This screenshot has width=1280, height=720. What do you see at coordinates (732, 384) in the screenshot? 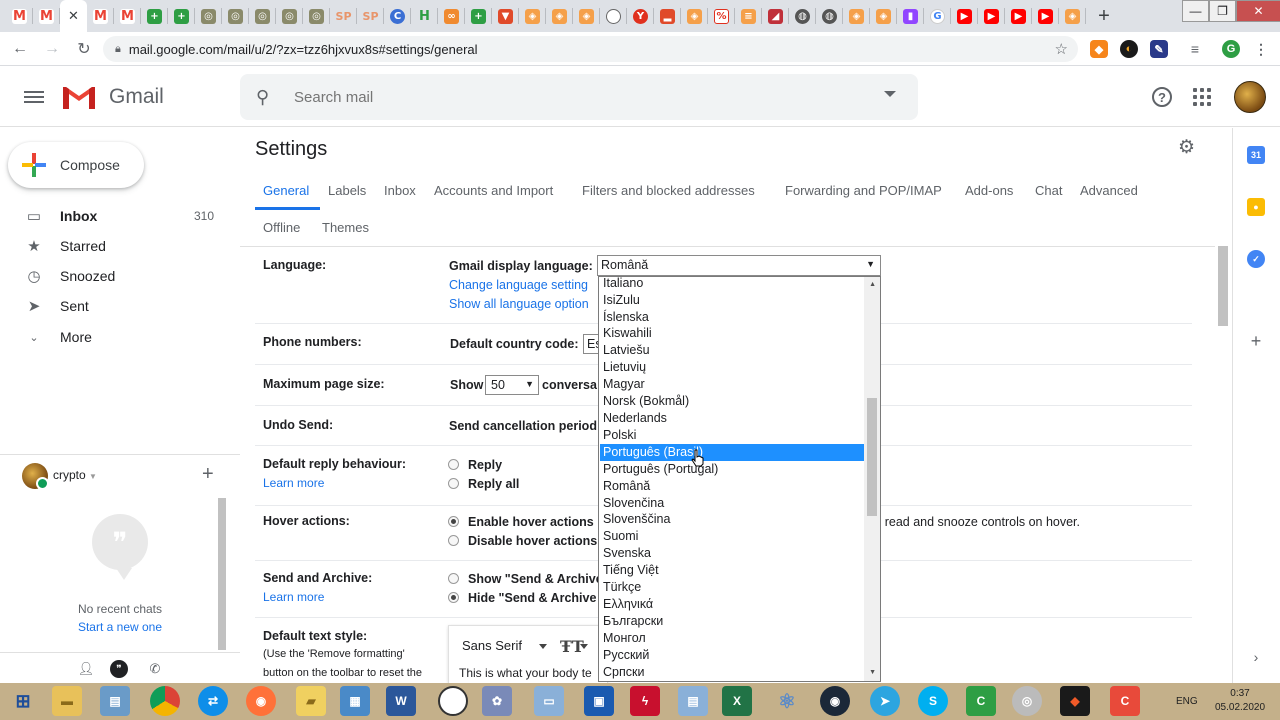
I see `language-option: Magyar` at bounding box center [732, 384].